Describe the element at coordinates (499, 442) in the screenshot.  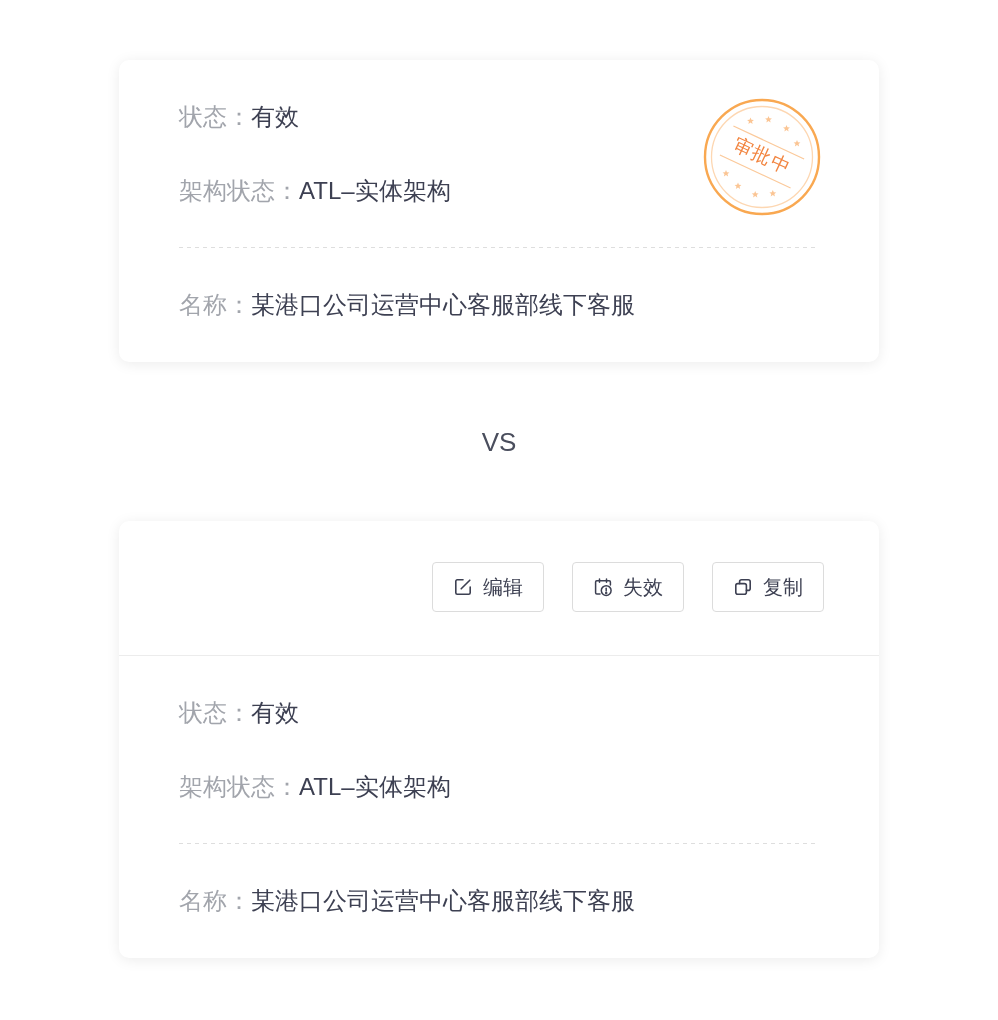
I see `comparison-label: VS` at that location.